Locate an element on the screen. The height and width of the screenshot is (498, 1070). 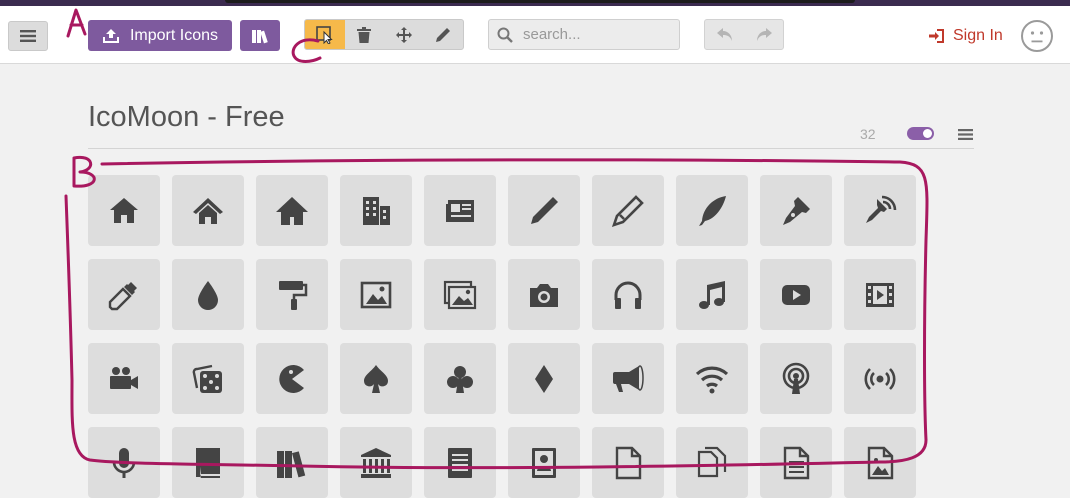
selection-tools is located at coordinates (384, 34).